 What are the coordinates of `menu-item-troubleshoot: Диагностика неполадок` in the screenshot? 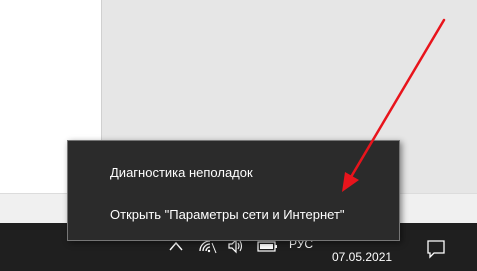 It's located at (233, 172).